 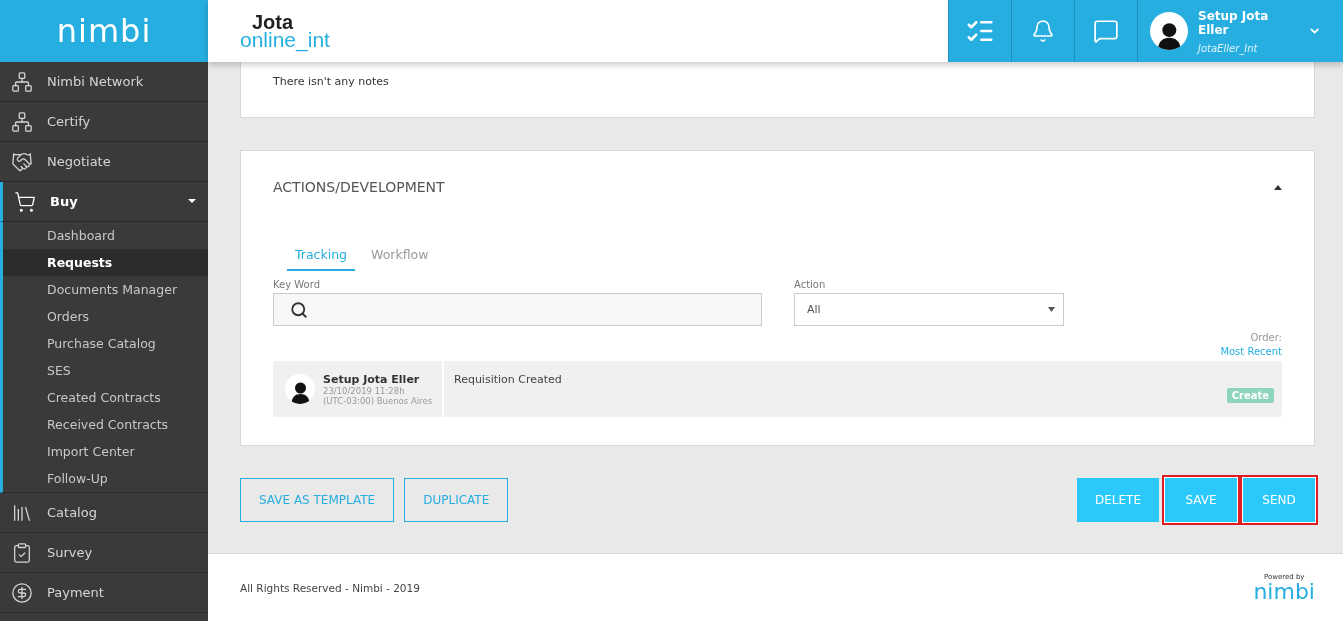 I want to click on notes-text: There isn't any notes, so click(x=331, y=81).